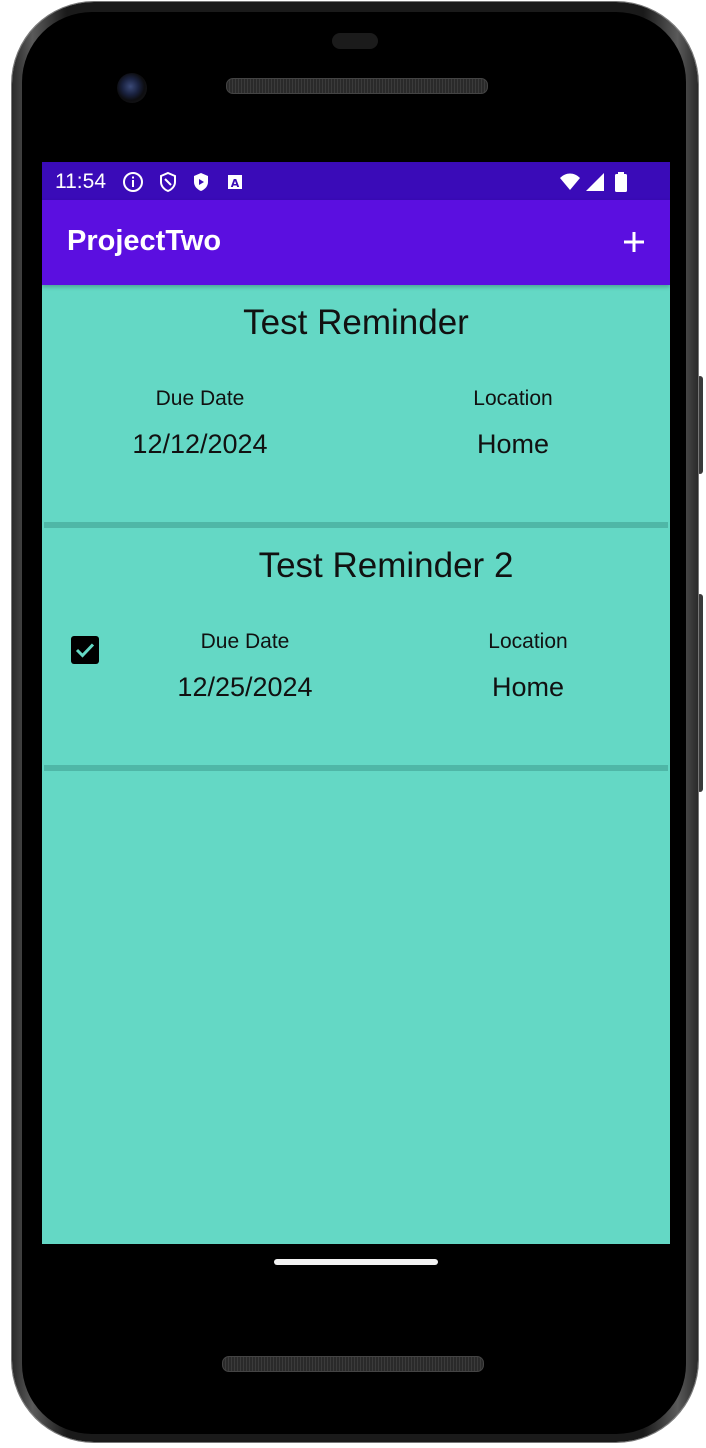 The image size is (706, 1448). I want to click on svg-text: A, so click(235, 183).